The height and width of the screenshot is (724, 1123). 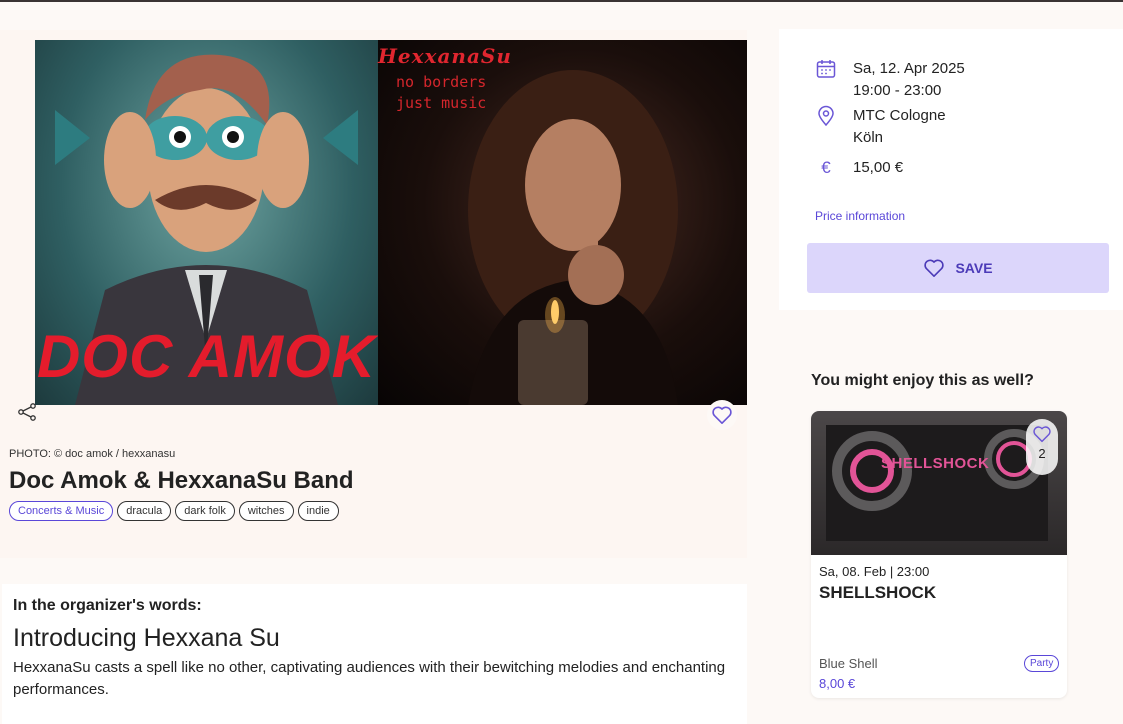 What do you see at coordinates (848, 663) in the screenshot?
I see `recommendation-venue: Blue Shell` at bounding box center [848, 663].